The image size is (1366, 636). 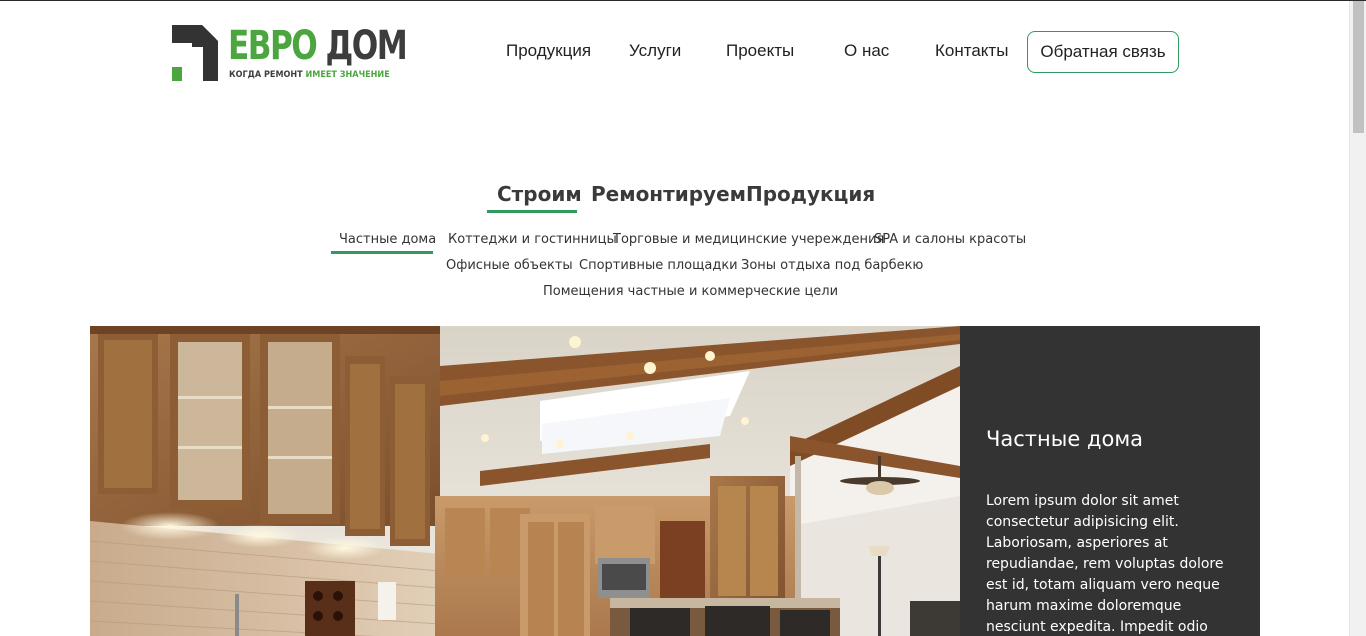 I want to click on subtab-private-houses: Частные дома, so click(x=387, y=239).